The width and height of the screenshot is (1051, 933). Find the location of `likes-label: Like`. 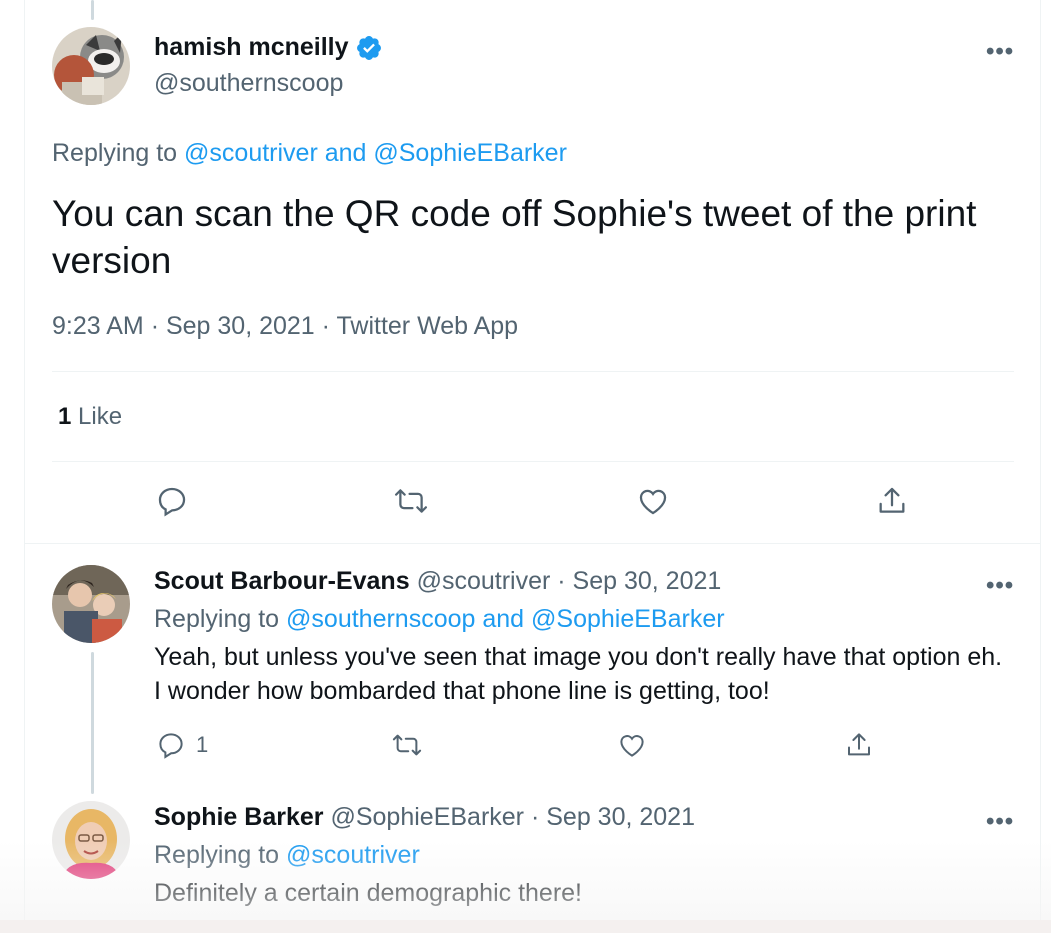

likes-label: Like is located at coordinates (100, 416).